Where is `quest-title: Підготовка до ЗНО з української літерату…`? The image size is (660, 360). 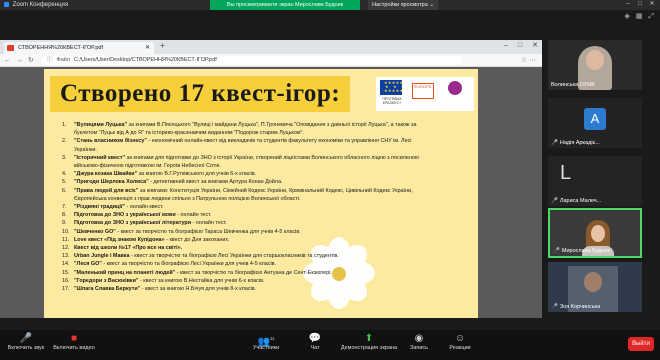
quest-title: Підготовка до ЗНО з української літерату… is located at coordinates (133, 223).